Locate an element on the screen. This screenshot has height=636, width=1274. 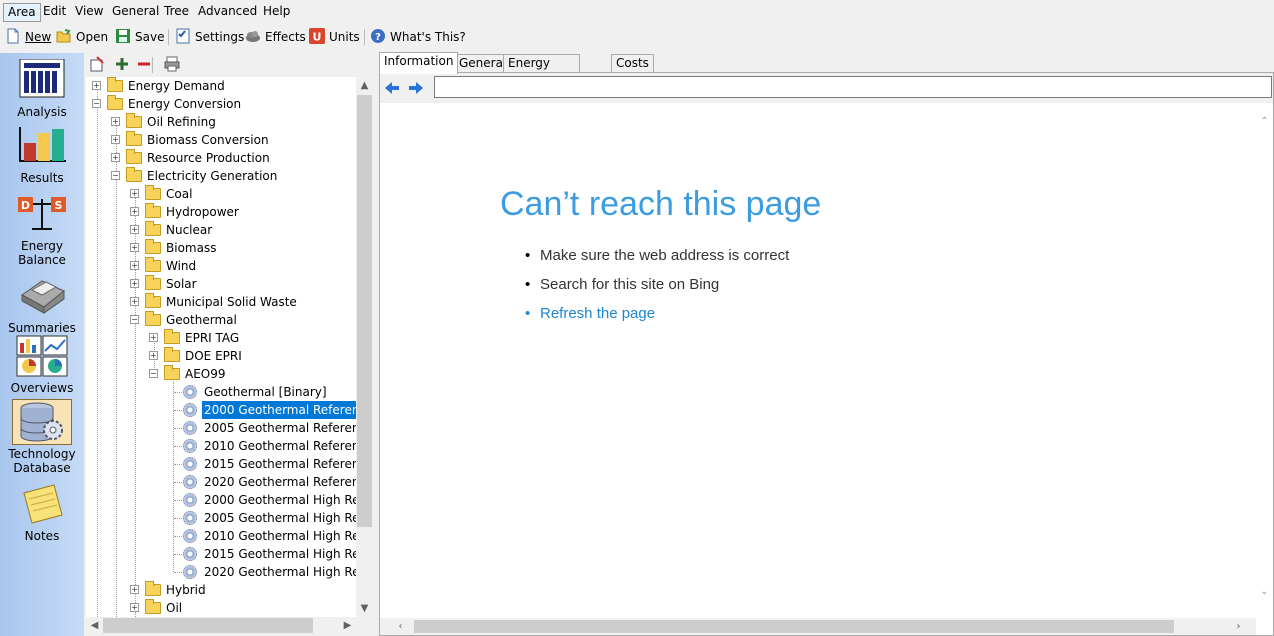
tree-node-label: AEO99 is located at coordinates (205, 374).